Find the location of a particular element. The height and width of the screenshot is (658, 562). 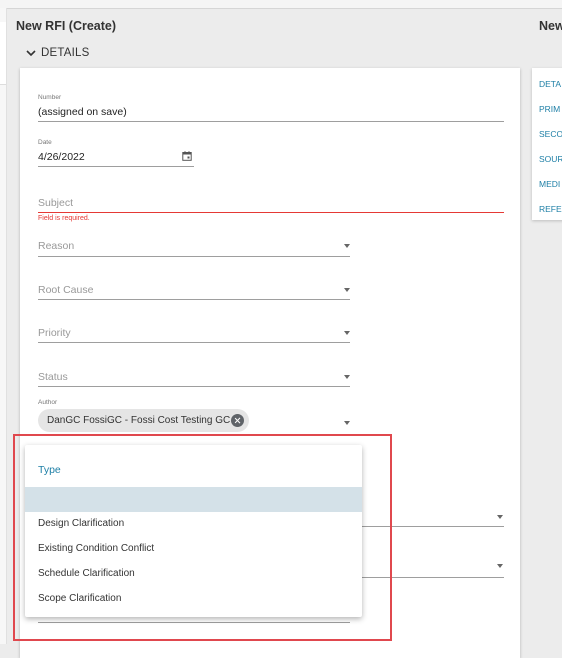

side-navigation: DETA PRIM SECO SOUR MEDI REFE is located at coordinates (547, 144).